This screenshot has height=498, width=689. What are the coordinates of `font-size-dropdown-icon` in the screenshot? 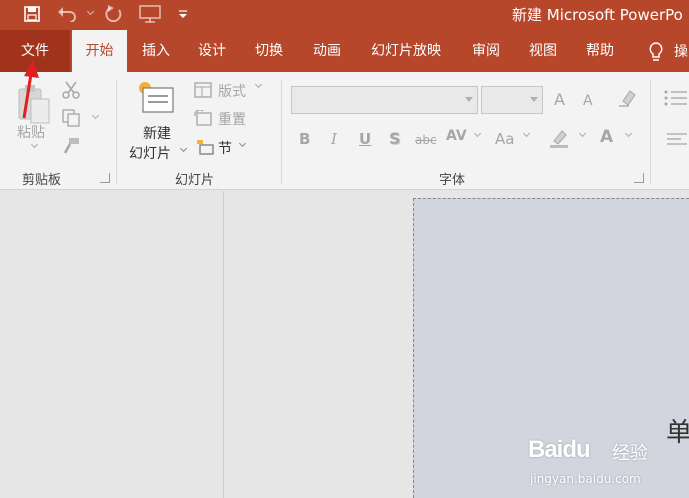 It's located at (534, 99).